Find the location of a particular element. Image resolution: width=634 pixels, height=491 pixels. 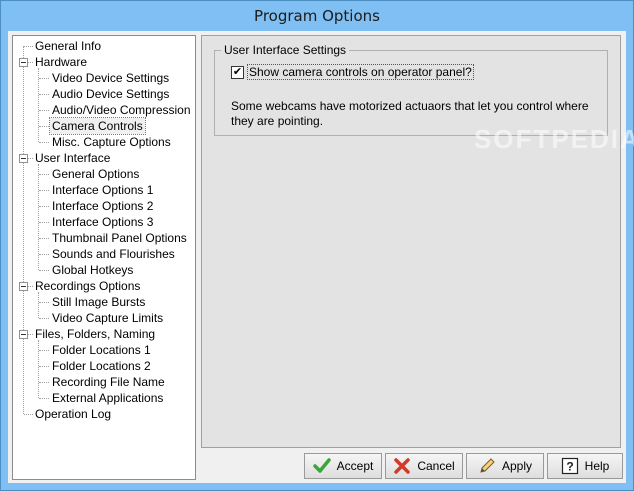

tree-category: Files, Folders, Naming is located at coordinates (95, 334).